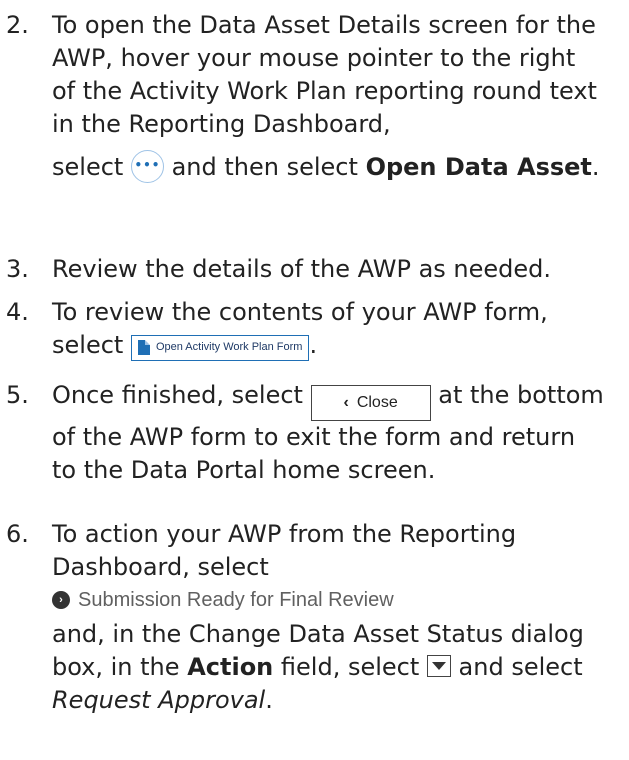  Describe the element at coordinates (346, 402) in the screenshot. I see `chevron-left-icon: ‹` at that location.